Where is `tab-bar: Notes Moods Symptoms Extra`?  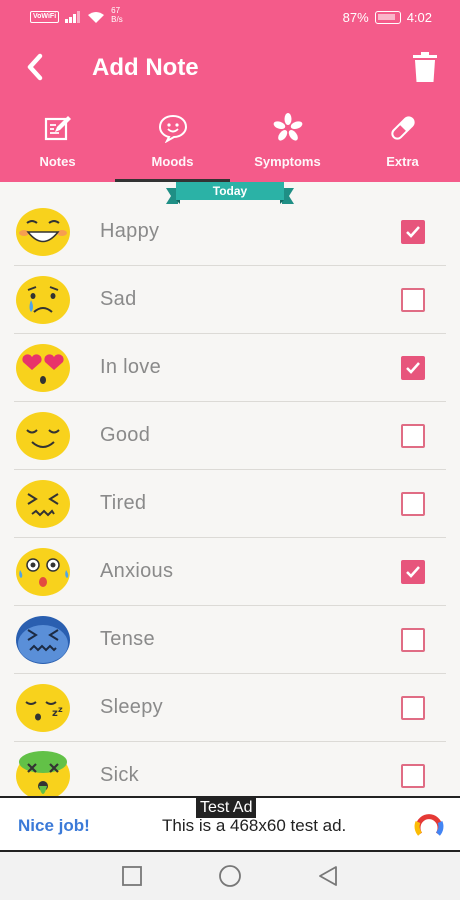
tab-bar: Notes Moods Symptoms Extra is located at coordinates (230, 142).